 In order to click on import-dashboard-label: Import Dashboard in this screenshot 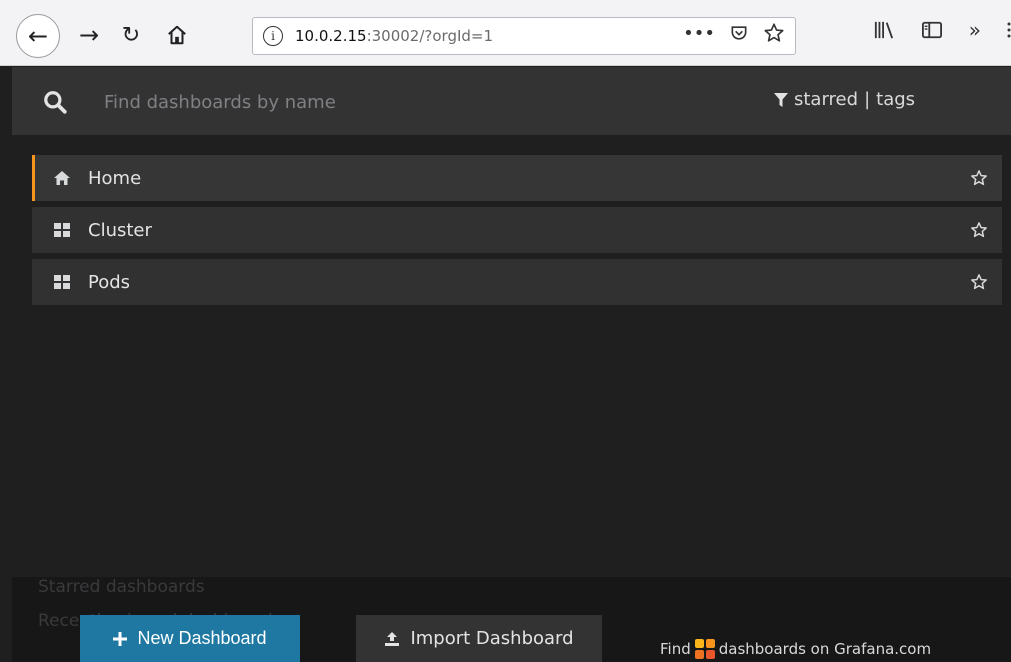, I will do `click(492, 638)`.